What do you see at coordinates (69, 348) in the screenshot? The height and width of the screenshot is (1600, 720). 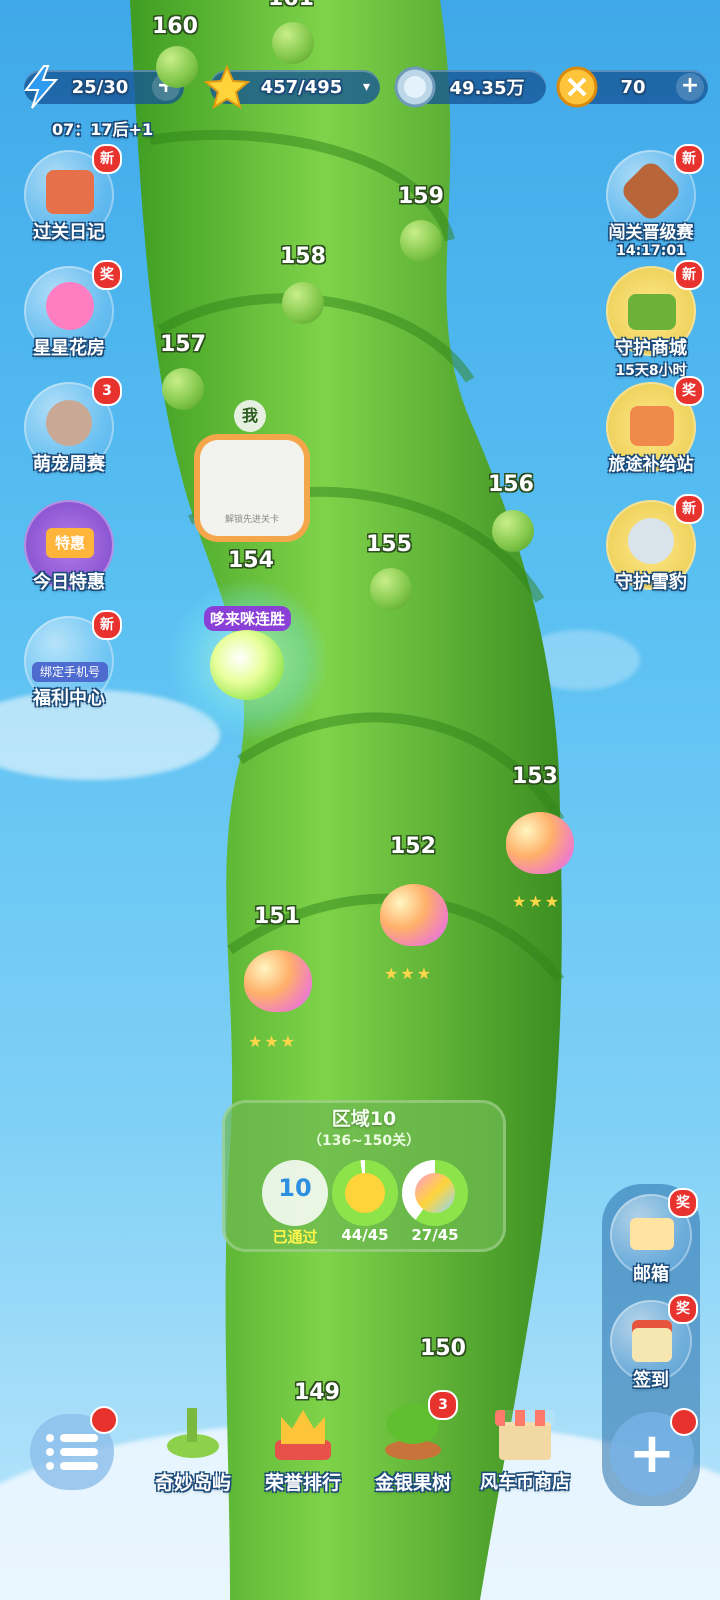 I see `side-btn-label: 星星花房` at bounding box center [69, 348].